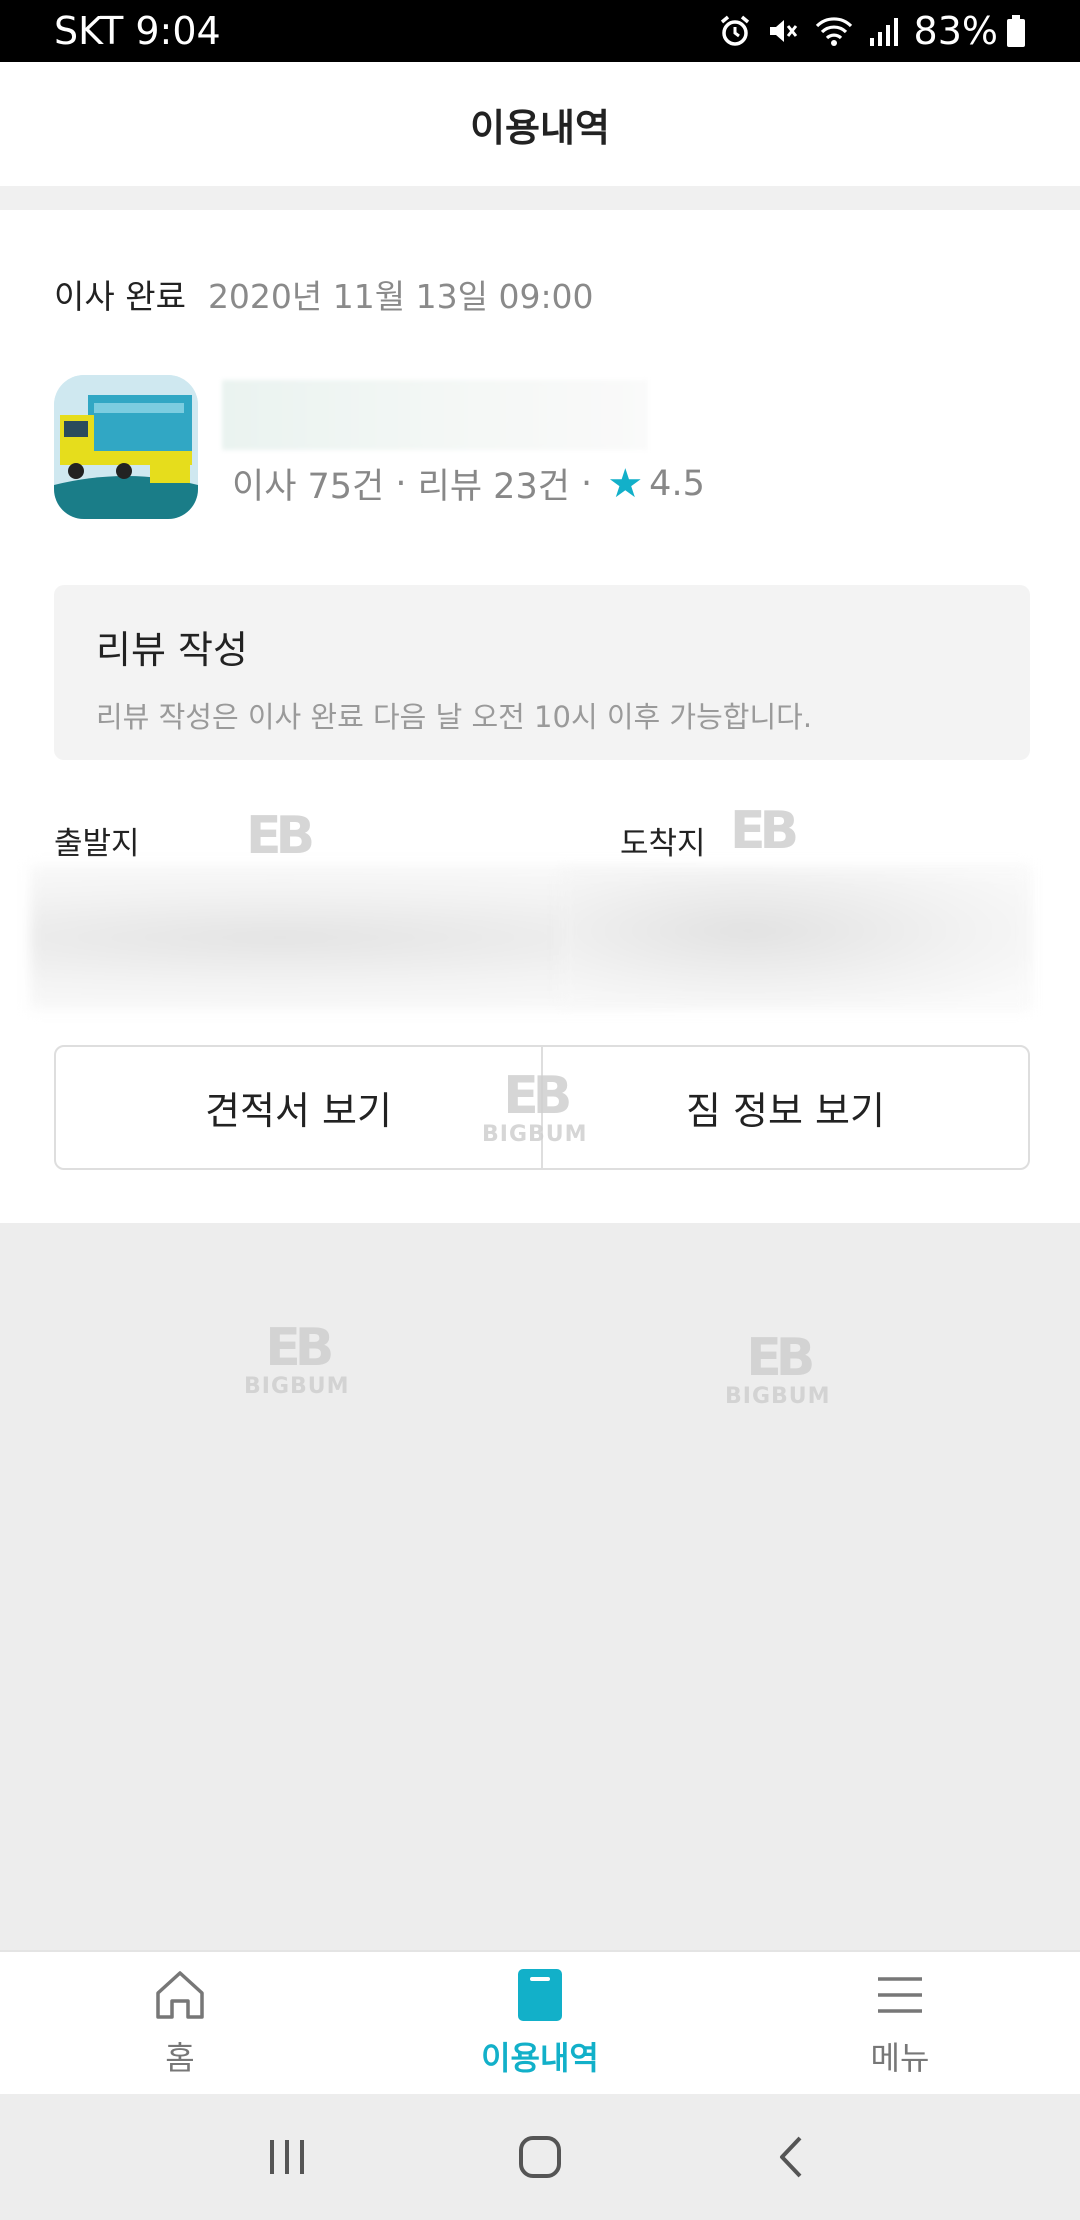 The image size is (1080, 2220). I want to click on app-header: 이용내역, so click(540, 124).